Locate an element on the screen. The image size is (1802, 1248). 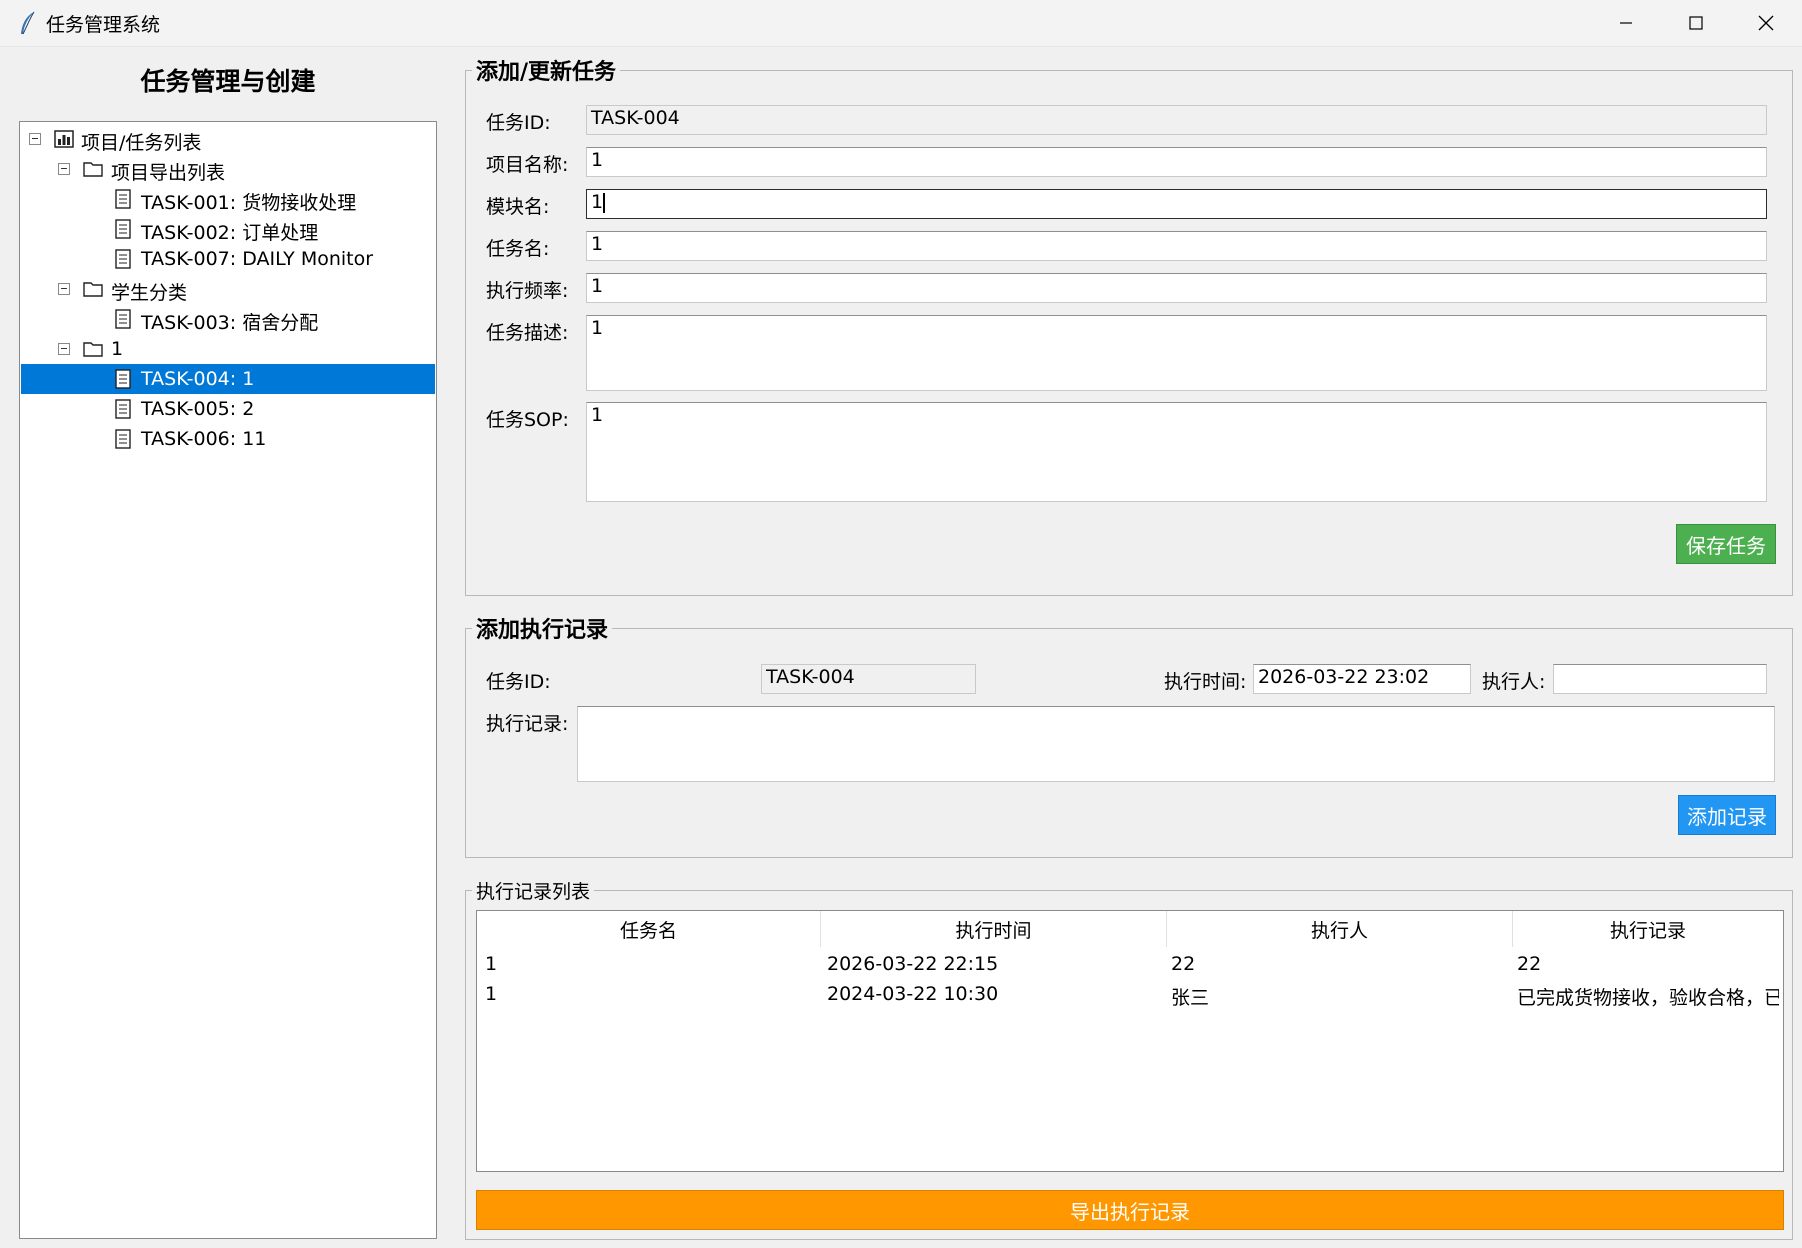
tree-task-item: TASK-001: 货物接收处理 is located at coordinates (228, 199).